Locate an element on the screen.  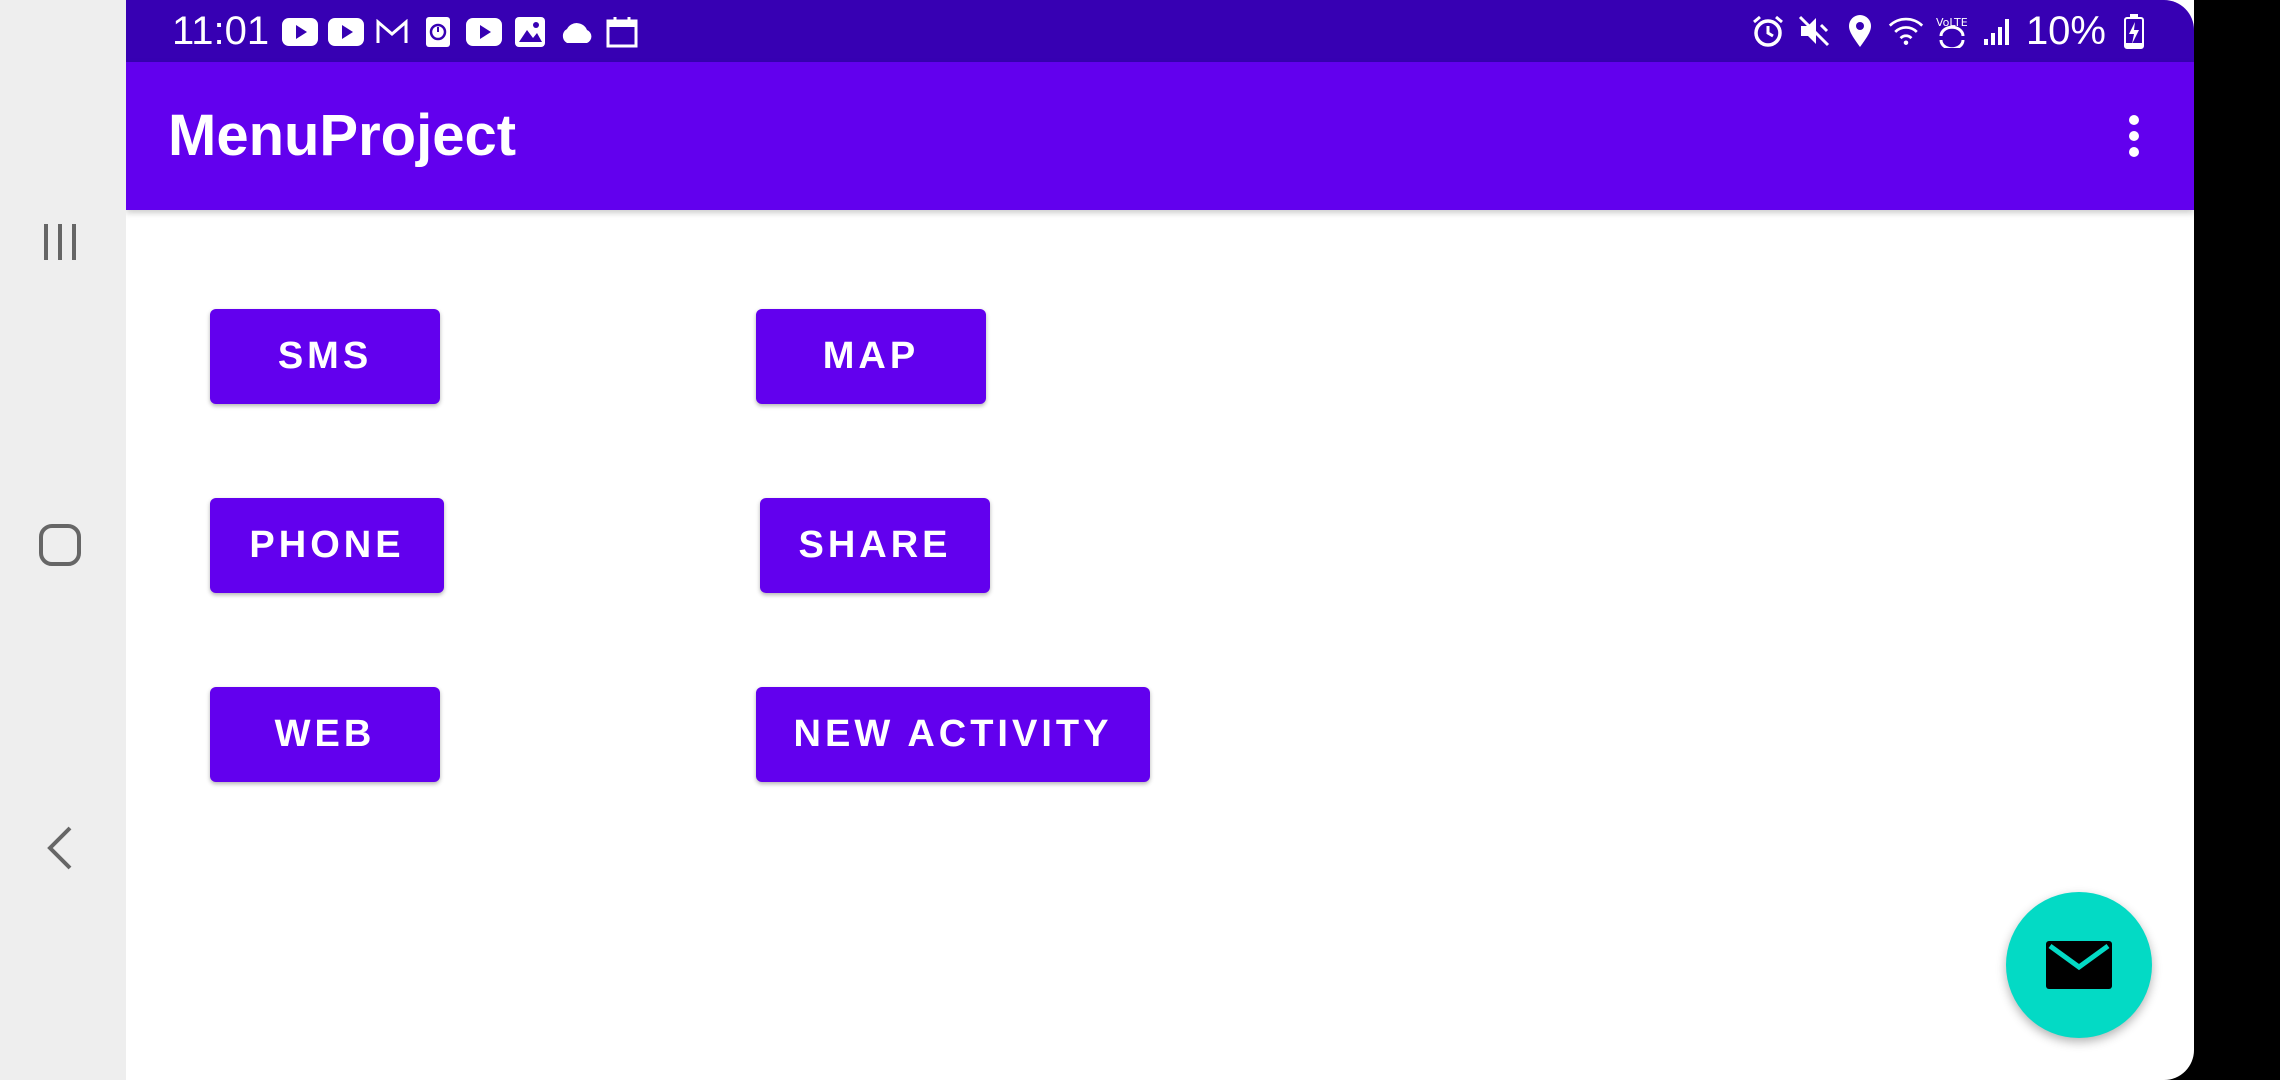
mail-icon is located at coordinates (2079, 965).